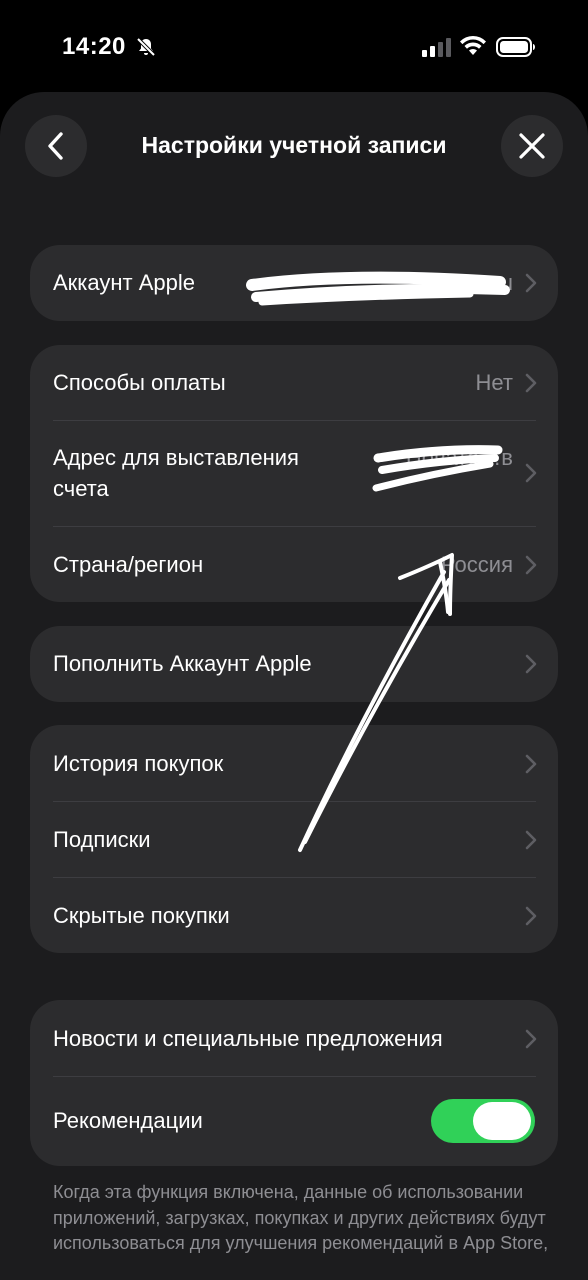 Image resolution: width=588 pixels, height=1280 pixels. I want to click on country-region-label: Страна/регион, so click(128, 564).